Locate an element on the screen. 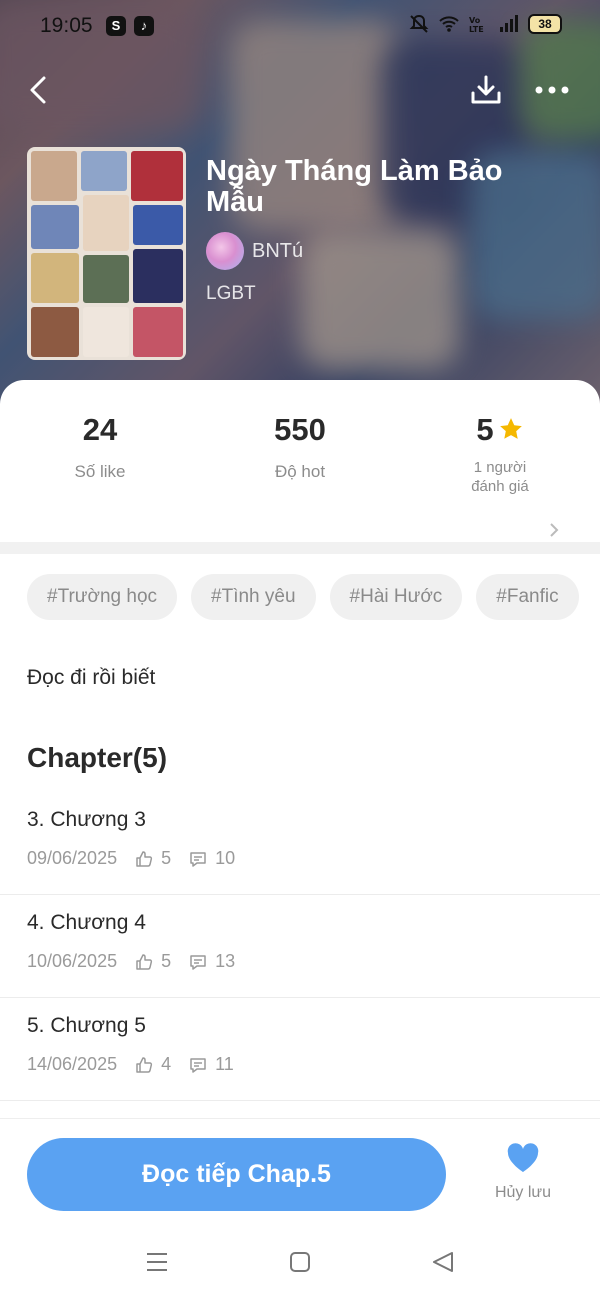 This screenshot has height=1300, width=600. chapter-comments: 13 is located at coordinates (225, 961).